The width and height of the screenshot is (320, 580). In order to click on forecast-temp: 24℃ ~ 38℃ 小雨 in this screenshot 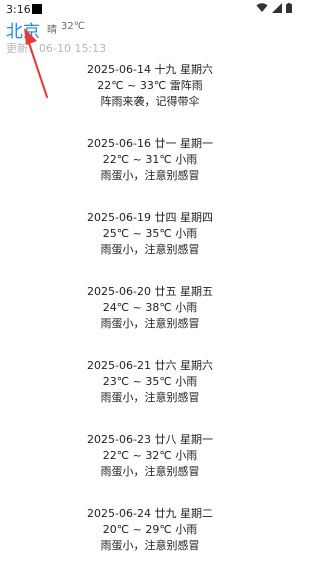, I will do `click(150, 307)`.